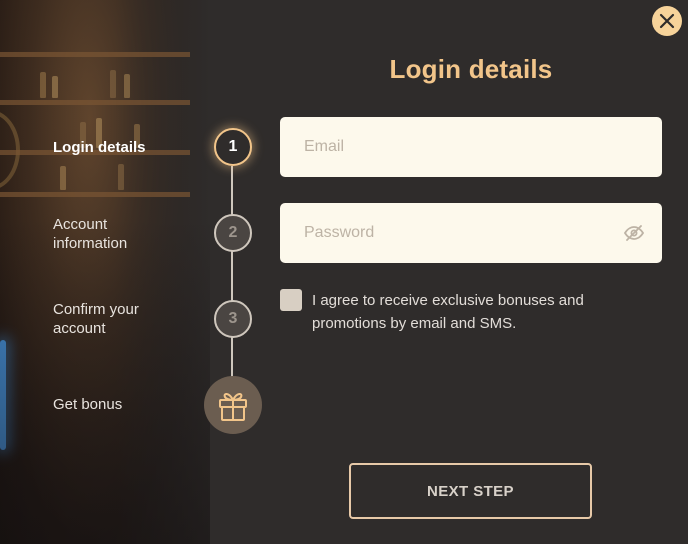 The width and height of the screenshot is (688, 544). I want to click on step-number: 2, so click(233, 232).